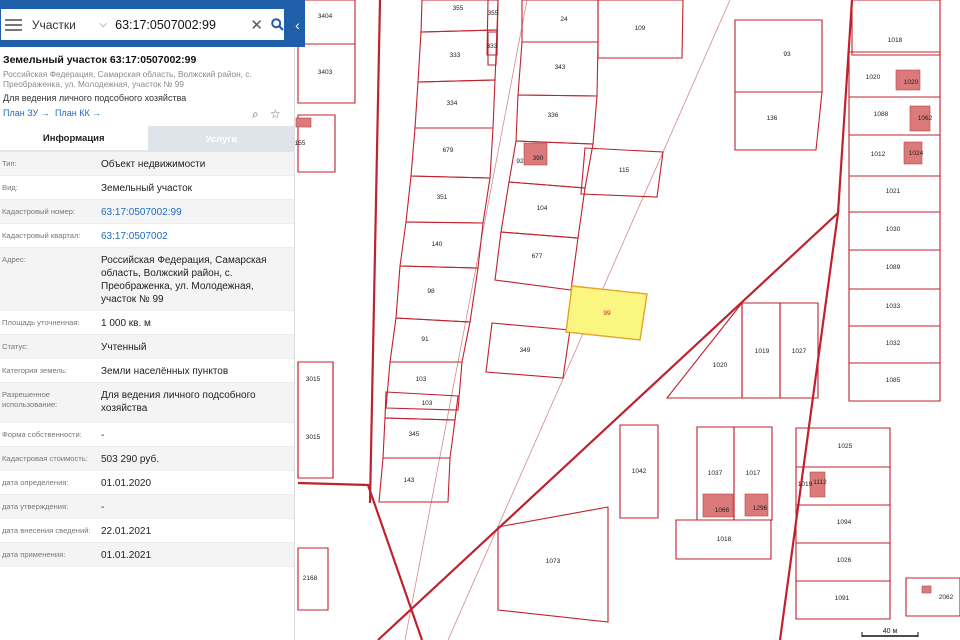 The height and width of the screenshot is (640, 960). What do you see at coordinates (715, 473) in the screenshot?
I see `parcel-label: 1037` at bounding box center [715, 473].